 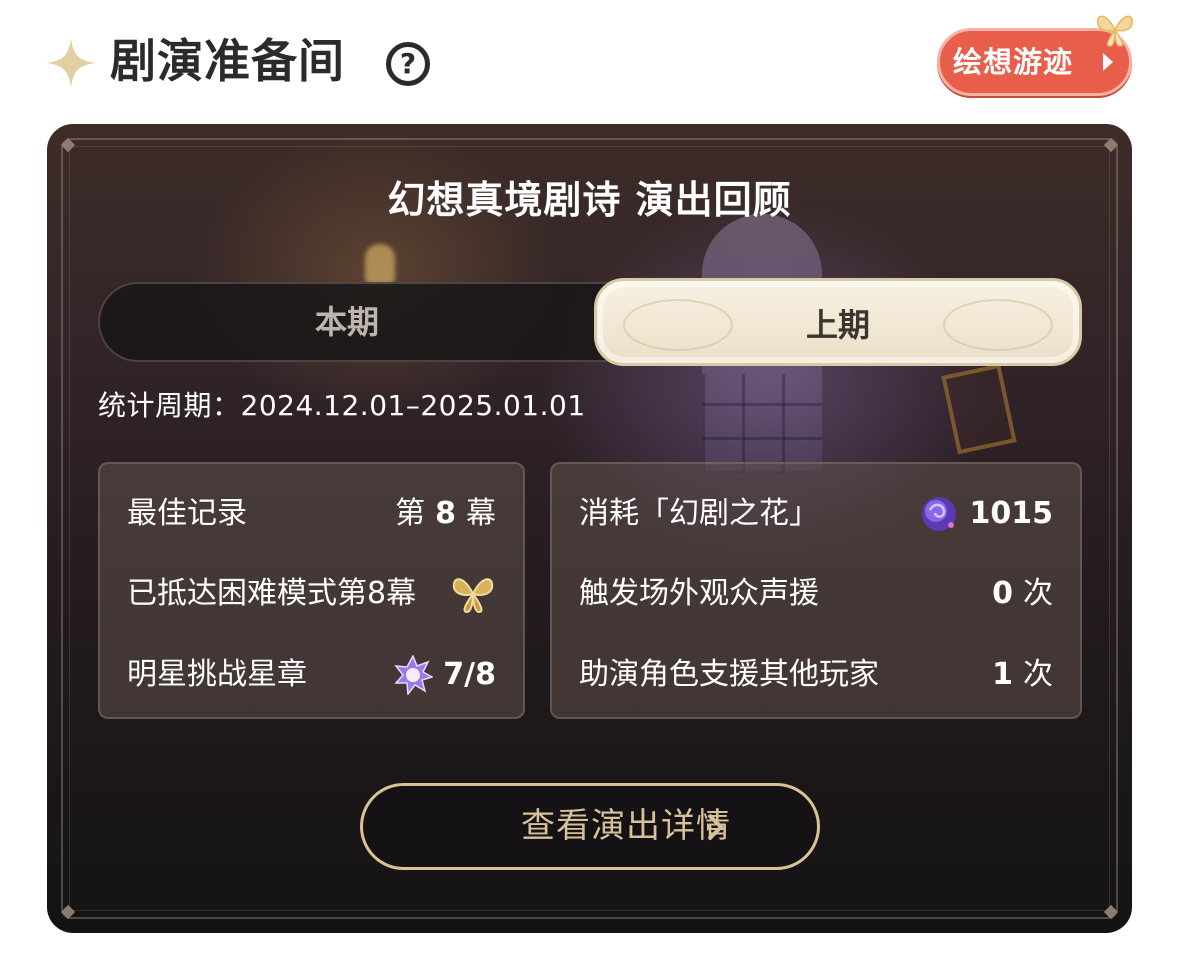 I want to click on period-tabs: 本期 上期, so click(x=590, y=322).